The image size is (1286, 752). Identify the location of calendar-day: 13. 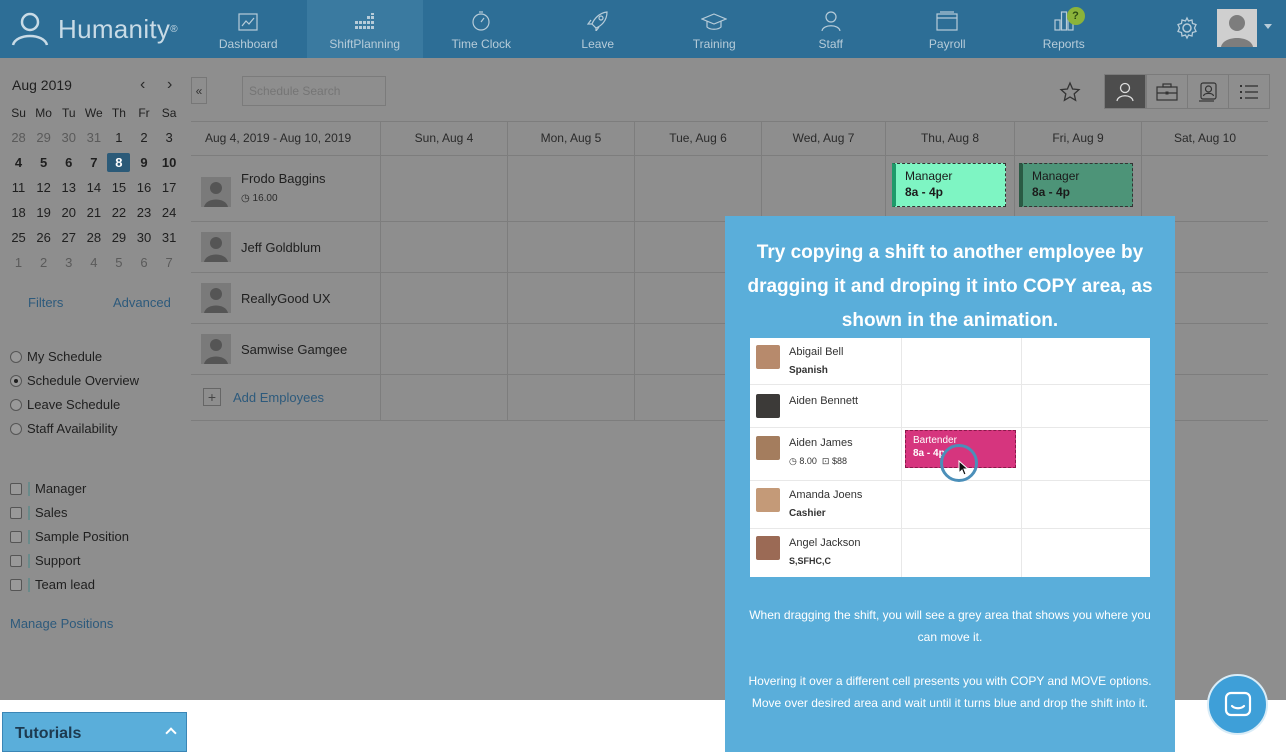
(68, 187).